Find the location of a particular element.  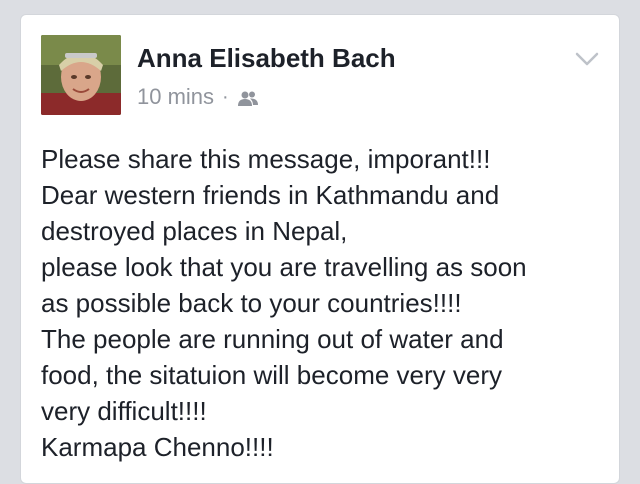

avatar-photo is located at coordinates (81, 75).